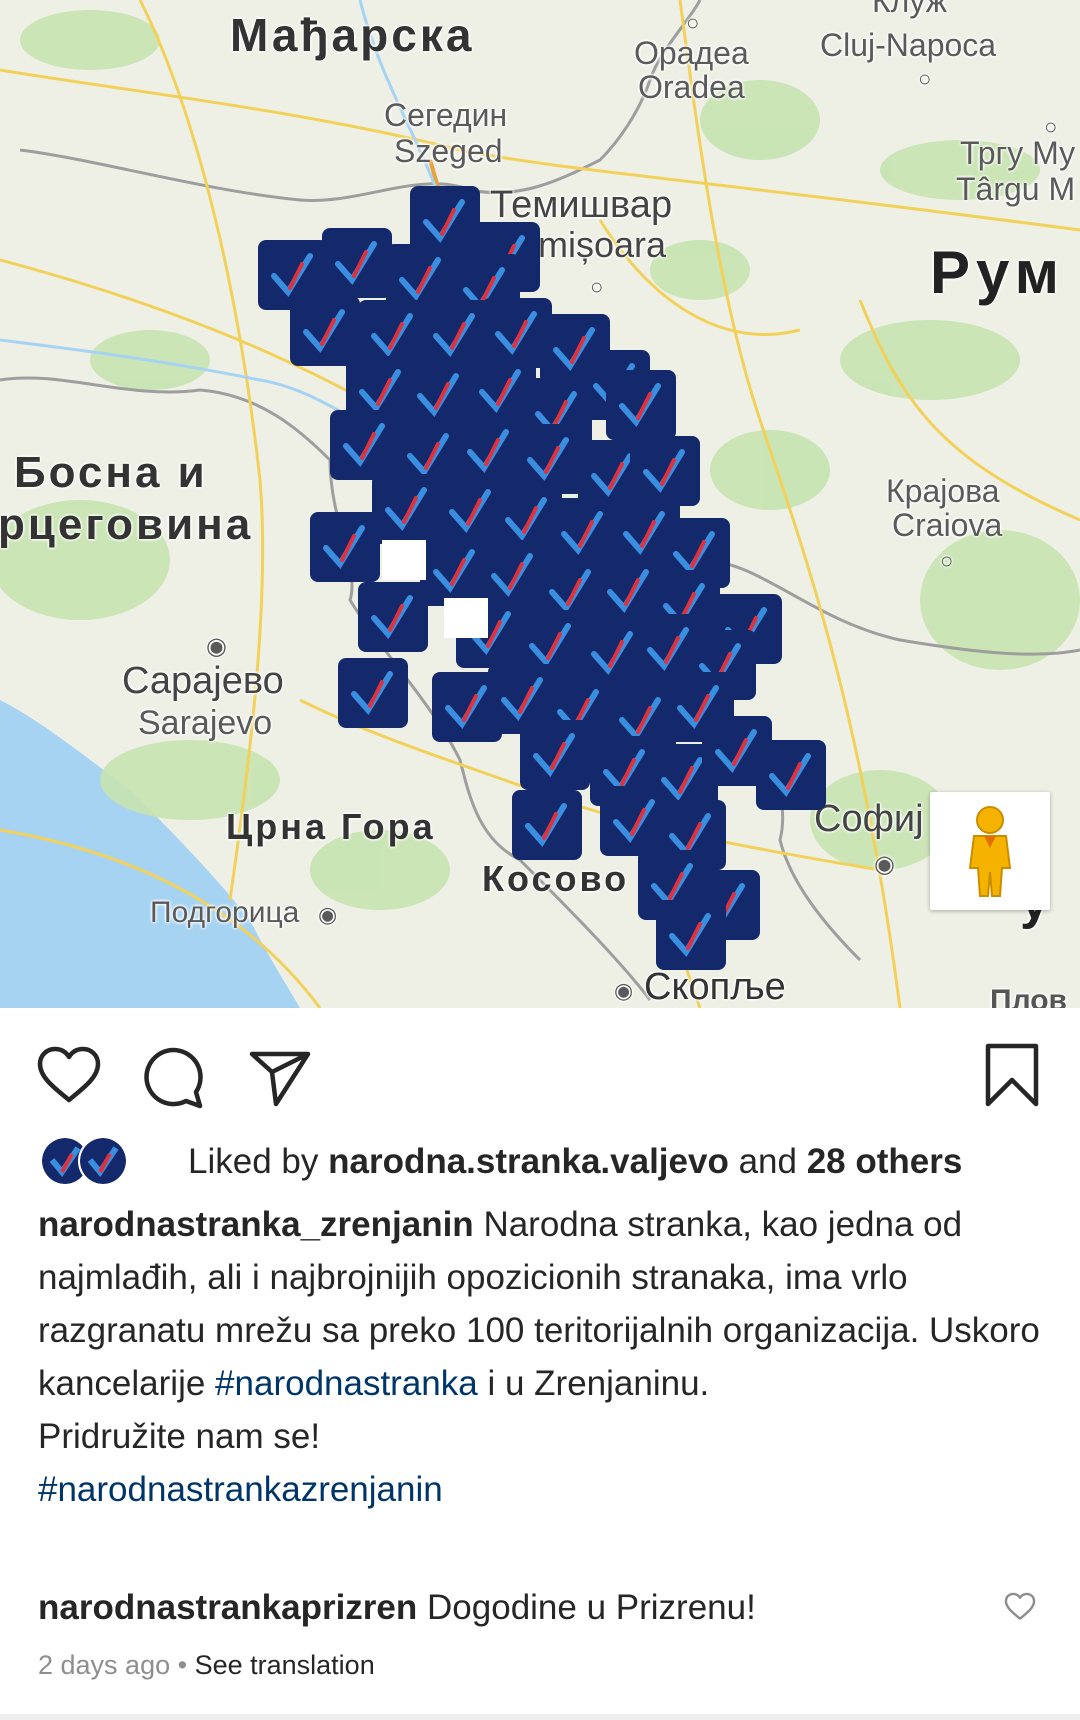 The image size is (1080, 1720). Describe the element at coordinates (598, 1383) in the screenshot. I see `caption-text-cont: i u Zrenjaninu.` at that location.